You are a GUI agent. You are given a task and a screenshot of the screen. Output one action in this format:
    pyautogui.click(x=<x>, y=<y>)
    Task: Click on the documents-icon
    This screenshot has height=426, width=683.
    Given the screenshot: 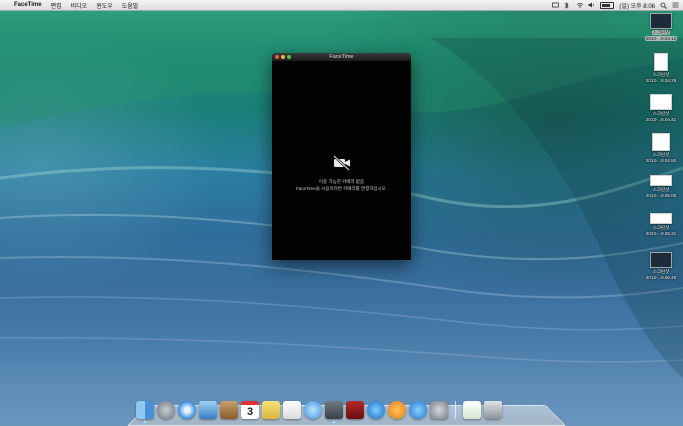 What is the action you would take?
    pyautogui.click(x=472, y=410)
    